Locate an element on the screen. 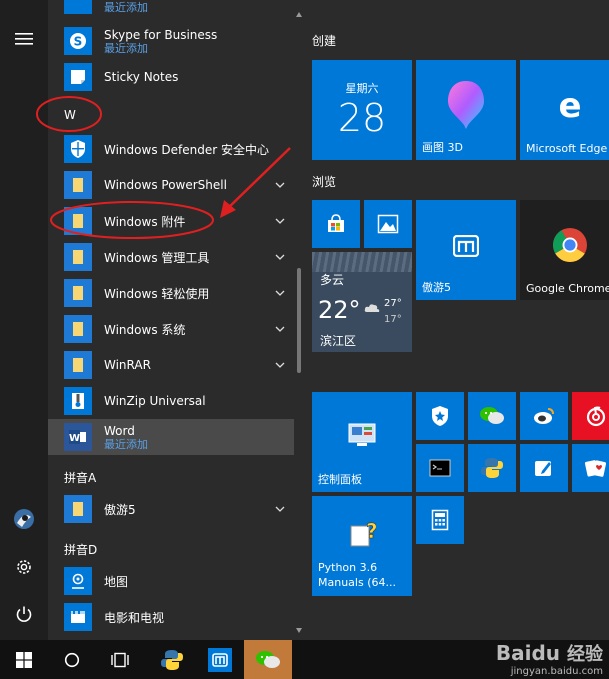  app-partial-icon is located at coordinates (78, 7).